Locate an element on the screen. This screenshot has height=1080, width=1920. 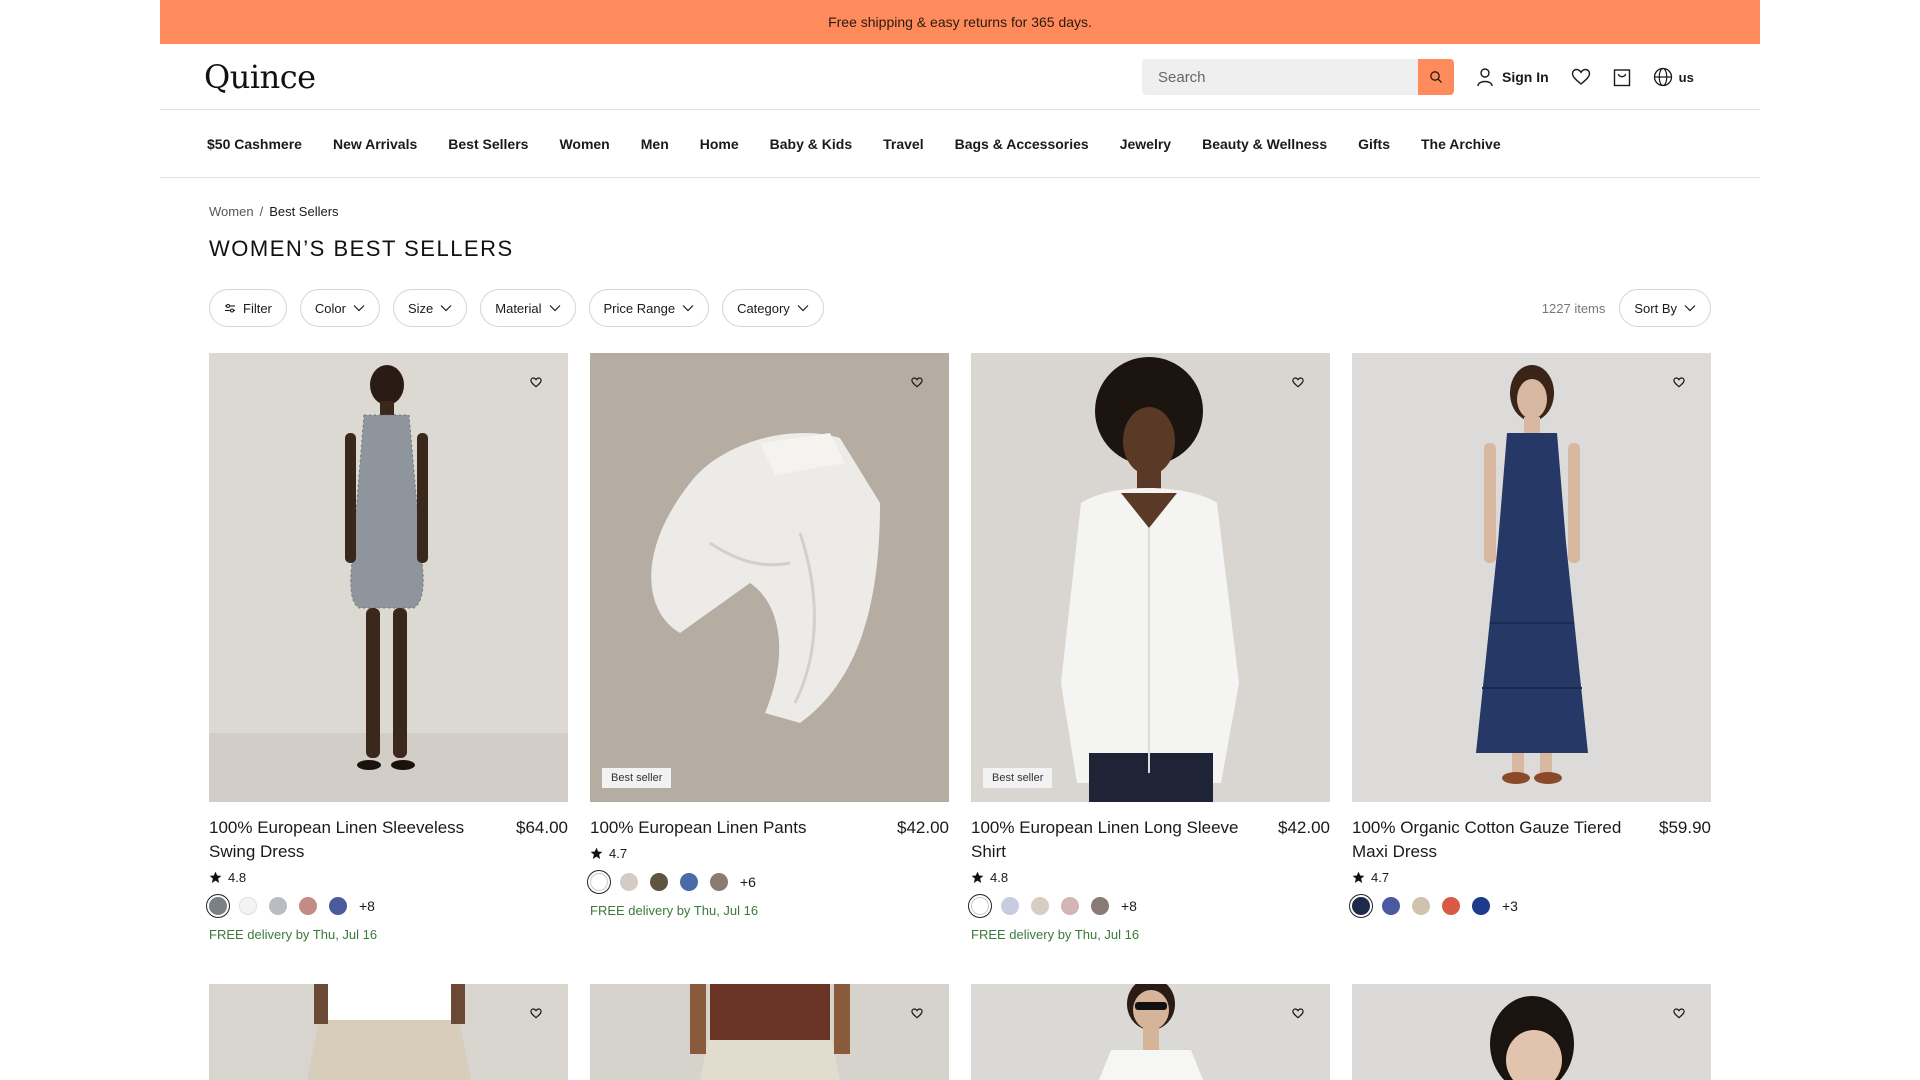
heart-icon is located at coordinates (1298, 1013).